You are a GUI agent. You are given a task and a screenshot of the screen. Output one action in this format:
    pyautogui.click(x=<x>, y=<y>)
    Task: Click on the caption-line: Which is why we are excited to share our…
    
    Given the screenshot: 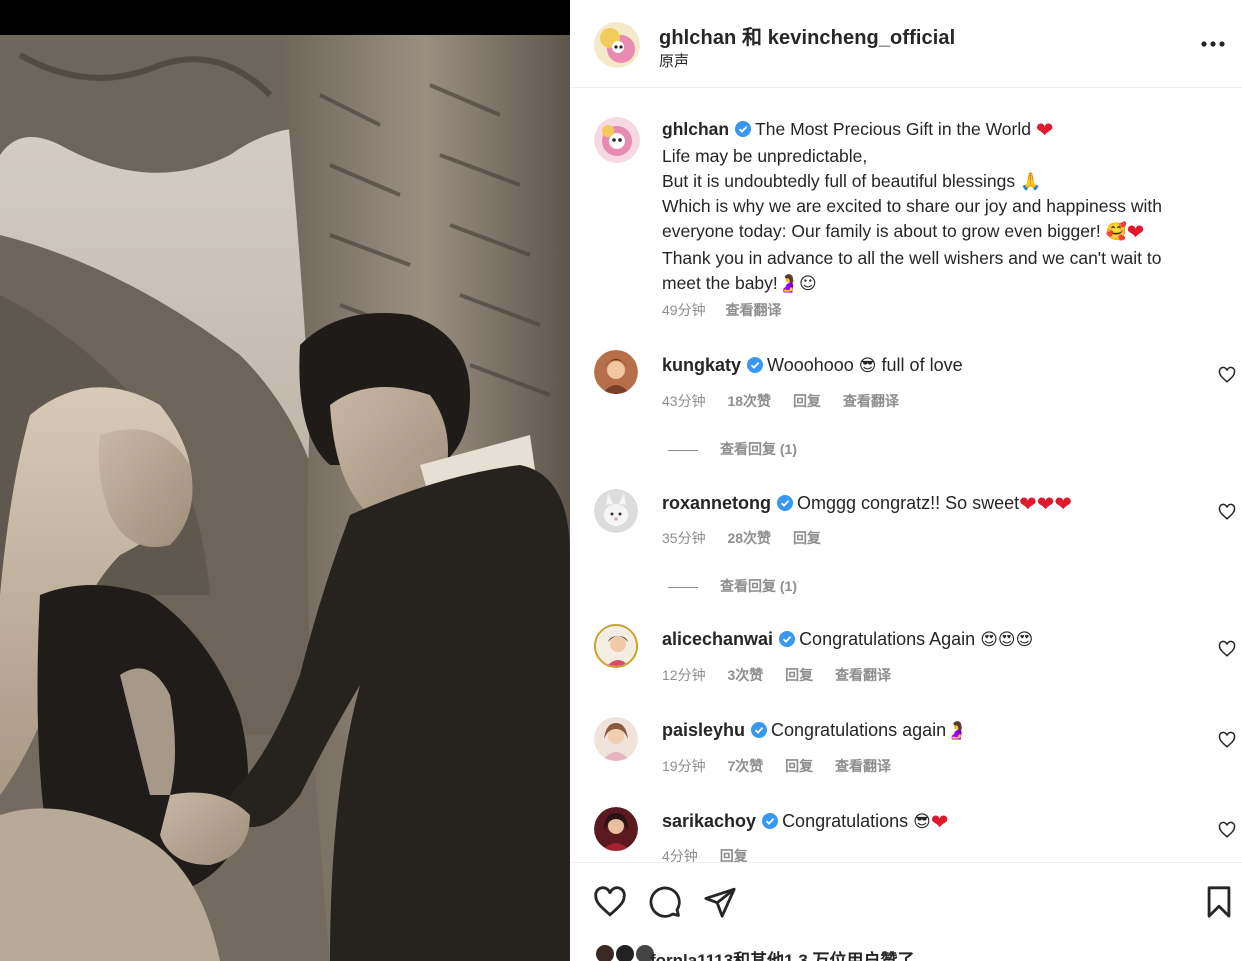 What is the action you would take?
    pyautogui.click(x=912, y=206)
    